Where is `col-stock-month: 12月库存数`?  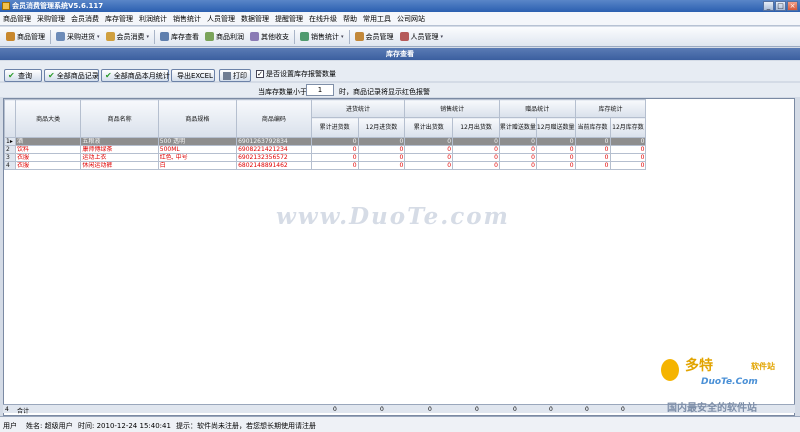 col-stock-month: 12月库存数 is located at coordinates (628, 127).